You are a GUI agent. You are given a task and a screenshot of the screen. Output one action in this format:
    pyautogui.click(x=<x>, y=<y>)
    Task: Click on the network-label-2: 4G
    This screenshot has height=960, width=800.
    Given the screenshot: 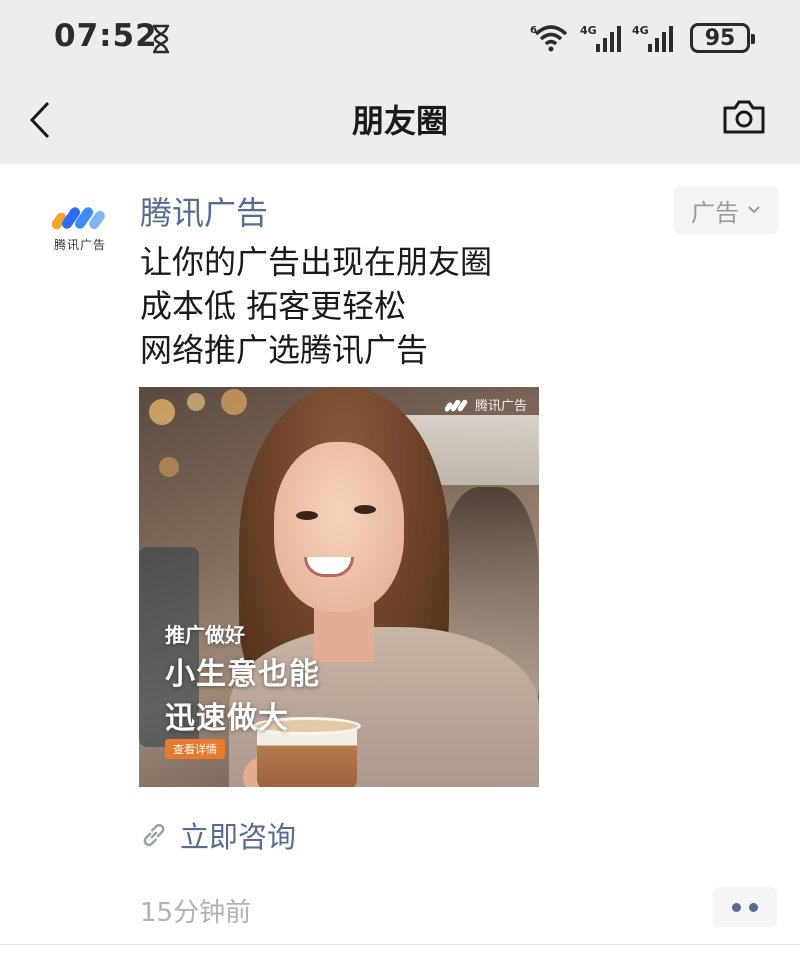 What is the action you would take?
    pyautogui.click(x=640, y=30)
    